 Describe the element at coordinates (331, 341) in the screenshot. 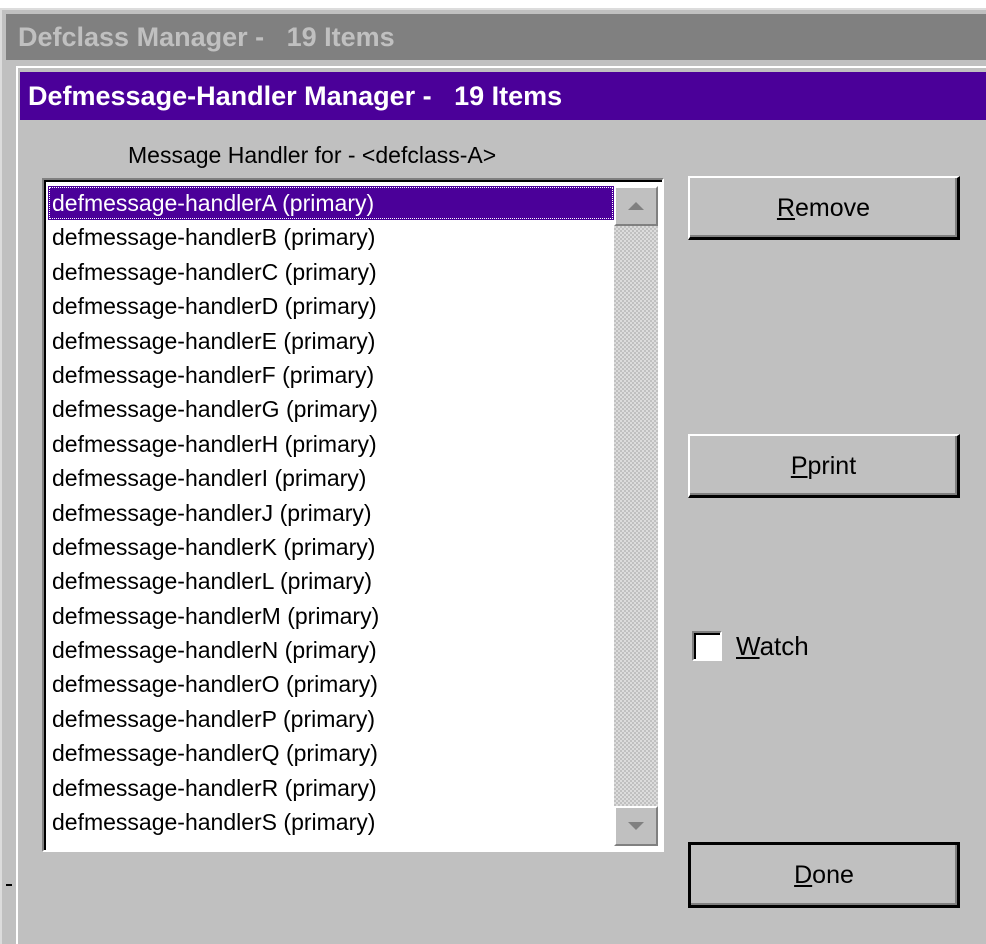

I see `list-item: defmessage-handlerE (primary)` at that location.